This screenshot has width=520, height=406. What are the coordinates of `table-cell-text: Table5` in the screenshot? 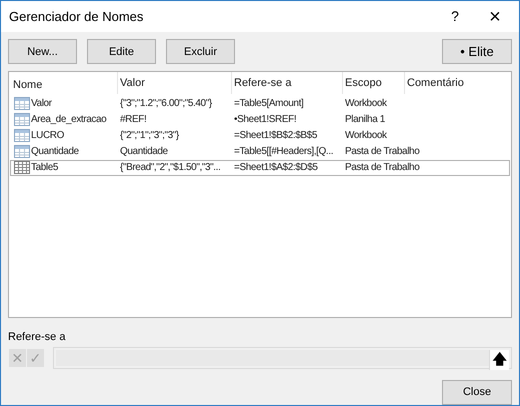 It's located at (44, 168).